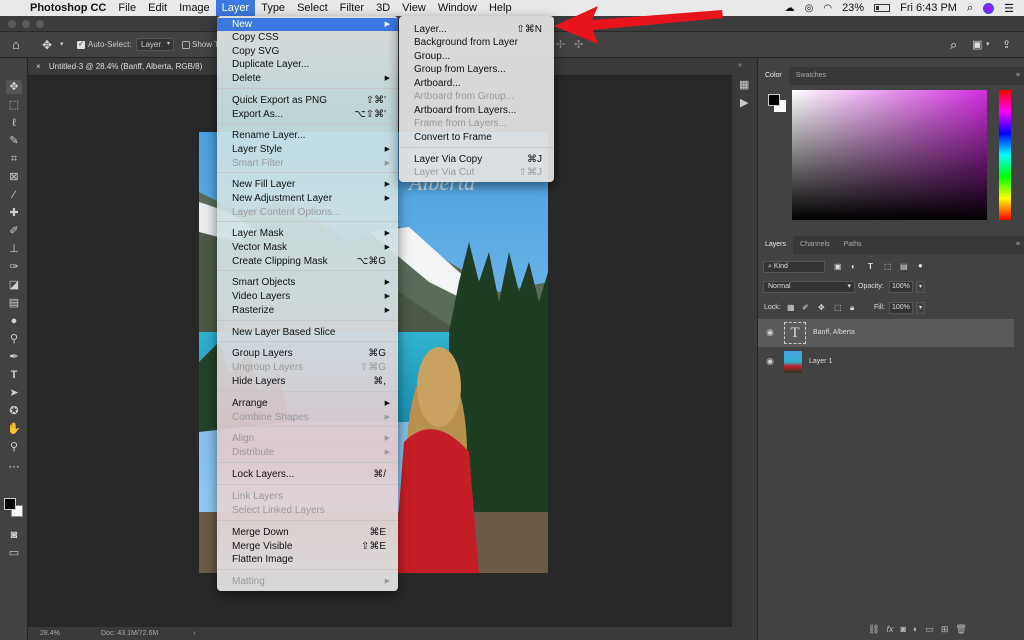 This screenshot has width=1024, height=640. What do you see at coordinates (14, 393) in the screenshot?
I see `path-selection-tool-icon: ➤` at bounding box center [14, 393].